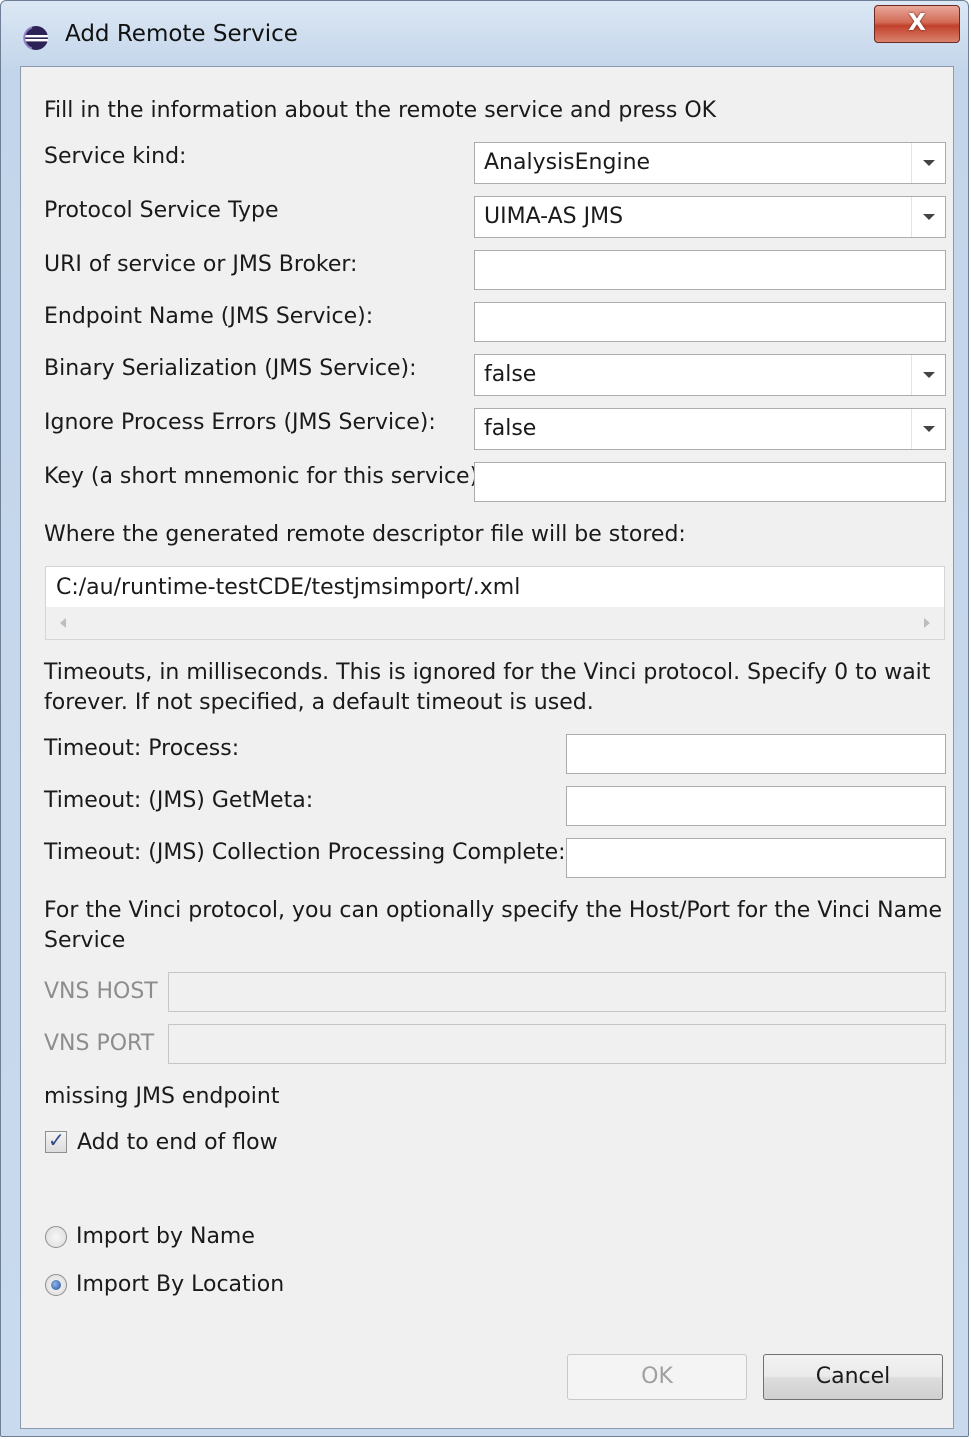 Image resolution: width=971 pixels, height=1439 pixels. I want to click on add-to-end-of-flow-label: Add to end of flow, so click(177, 1142).